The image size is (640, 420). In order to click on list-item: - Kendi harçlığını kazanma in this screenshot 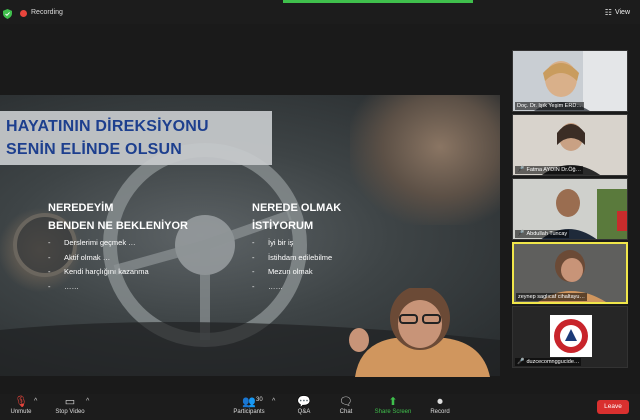, I will do `click(98, 271)`.